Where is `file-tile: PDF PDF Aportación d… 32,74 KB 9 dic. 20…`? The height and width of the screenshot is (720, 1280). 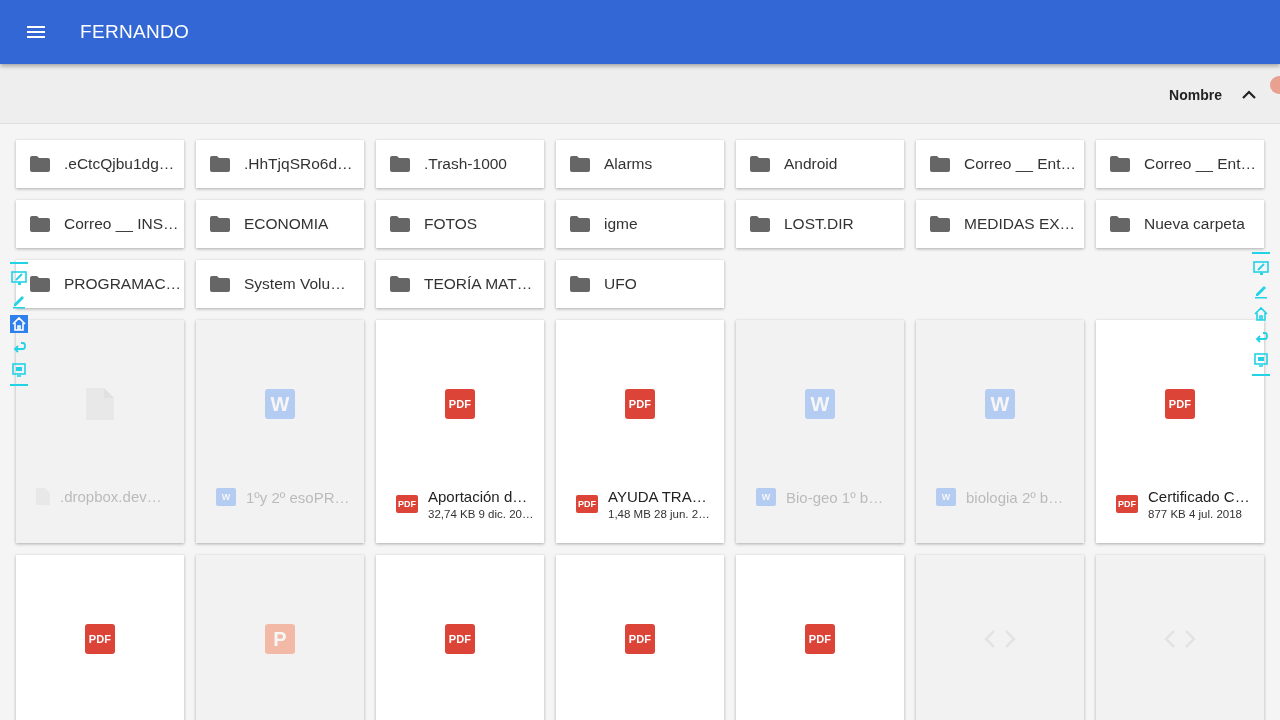
file-tile: PDF PDF Aportación d… 32,74 KB 9 dic. 20… is located at coordinates (460, 431).